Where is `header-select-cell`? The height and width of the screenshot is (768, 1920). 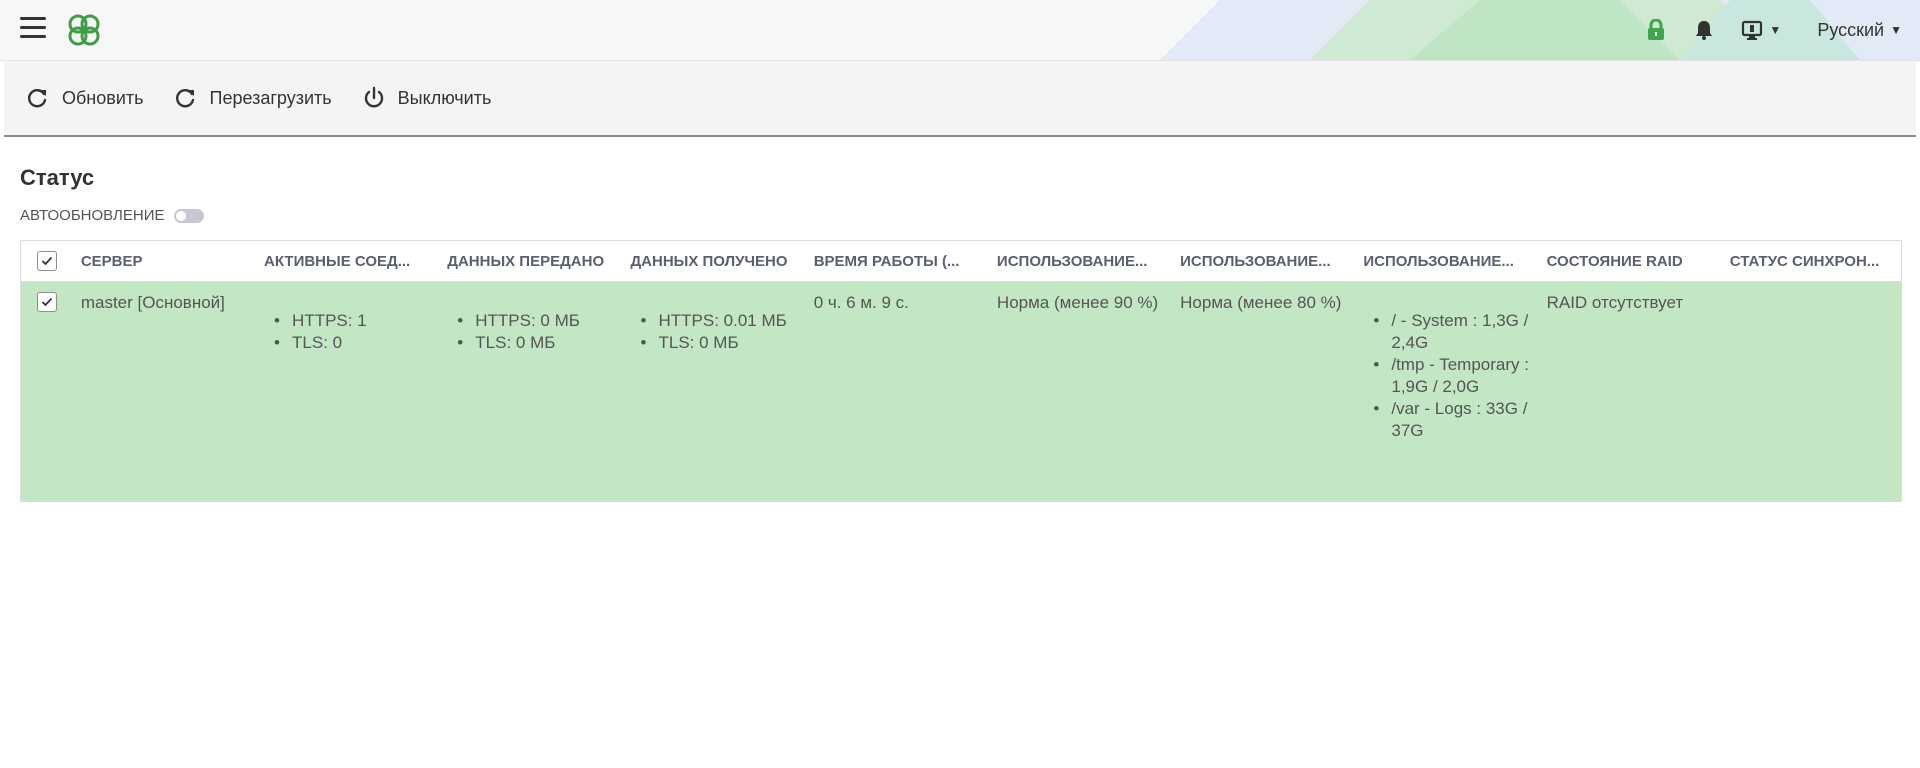
header-select-cell is located at coordinates (47, 261).